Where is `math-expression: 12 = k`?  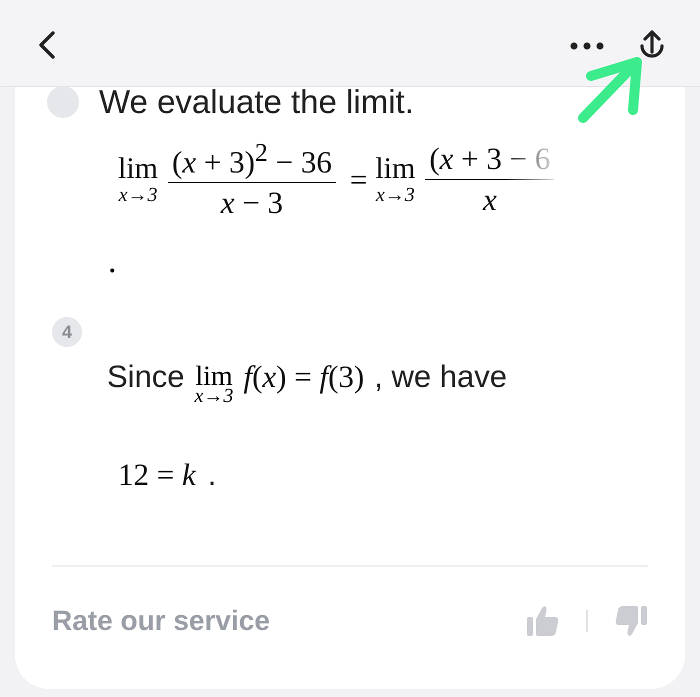
math-expression: 12 = k is located at coordinates (157, 475).